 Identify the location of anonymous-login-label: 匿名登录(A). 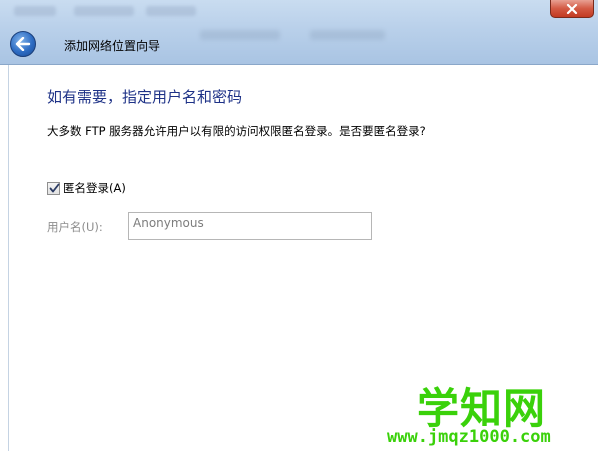
(94, 188).